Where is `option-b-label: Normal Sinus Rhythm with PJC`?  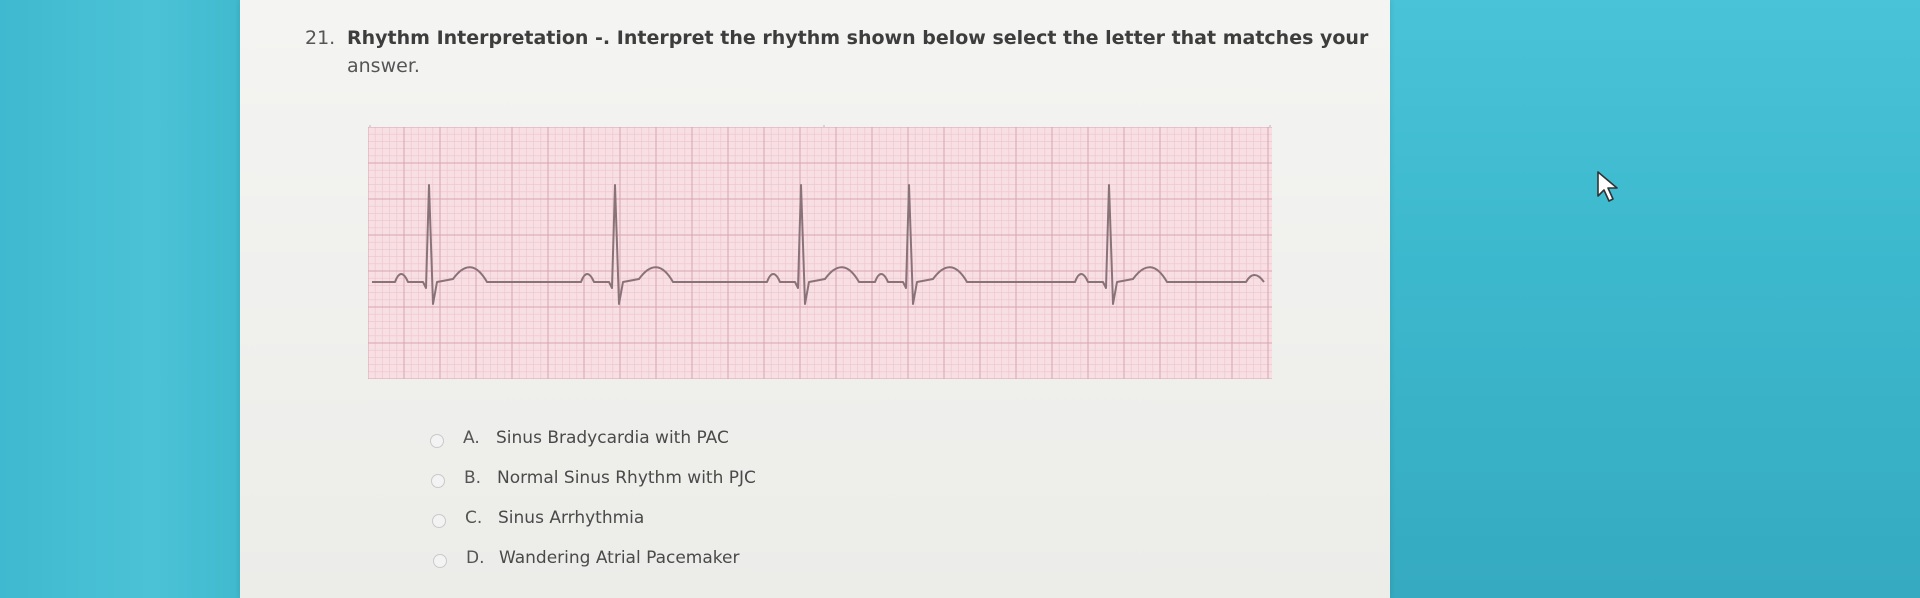 option-b-label: Normal Sinus Rhythm with PJC is located at coordinates (626, 478).